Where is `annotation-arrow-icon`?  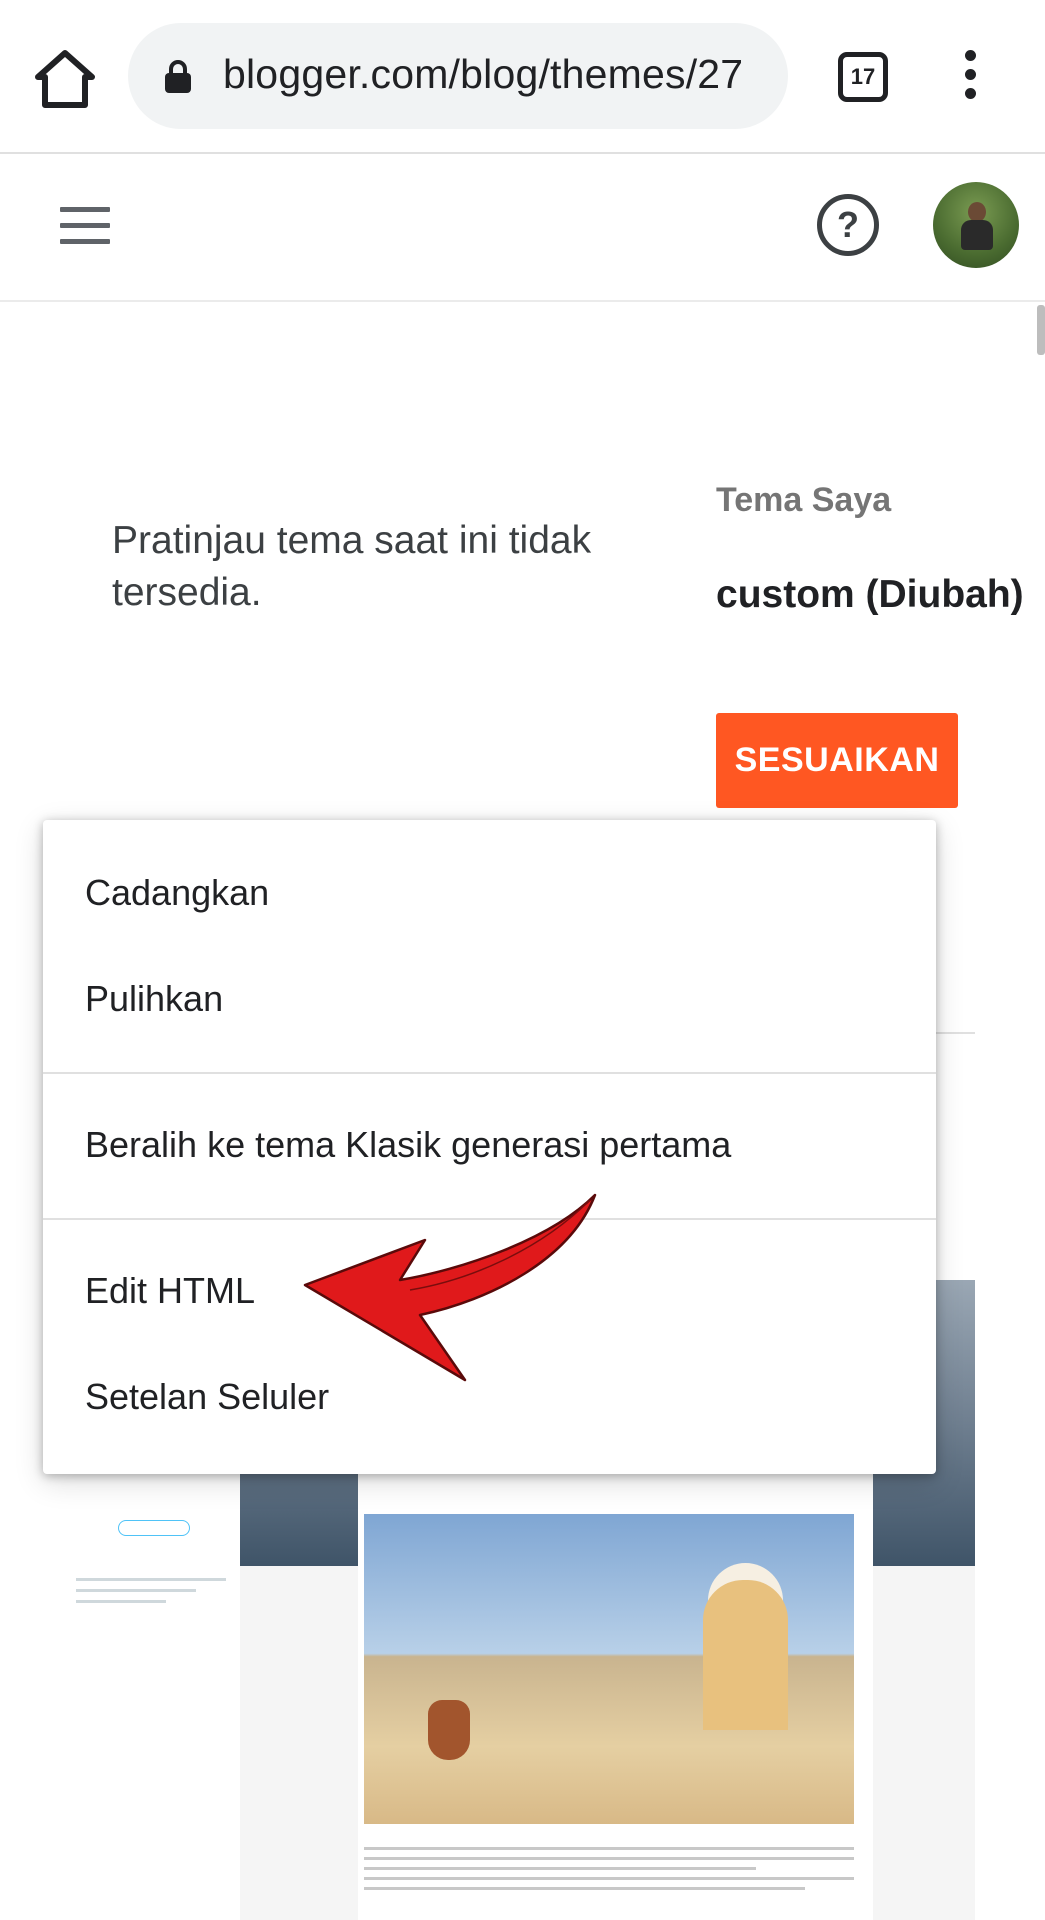
annotation-arrow-icon is located at coordinates (450, 1287).